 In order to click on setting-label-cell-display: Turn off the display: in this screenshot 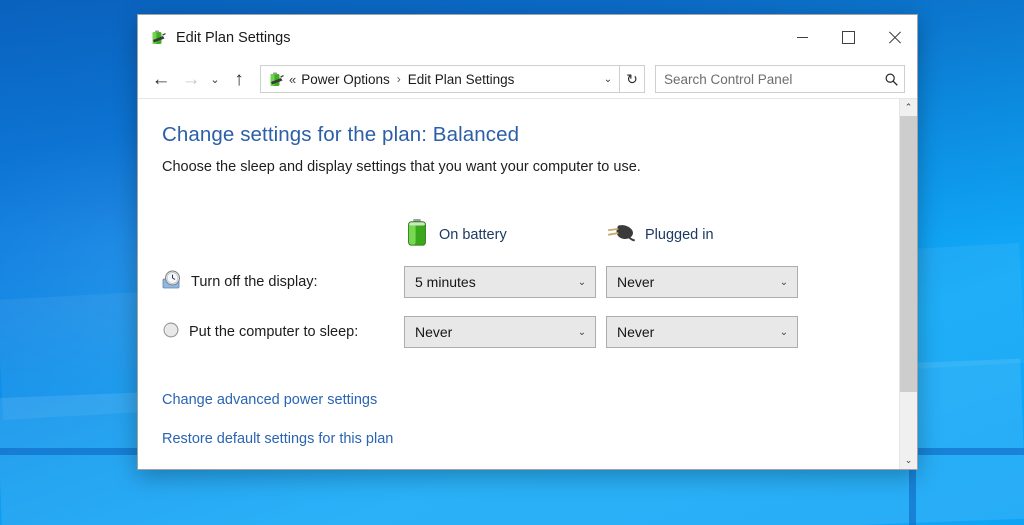, I will do `click(278, 282)`.